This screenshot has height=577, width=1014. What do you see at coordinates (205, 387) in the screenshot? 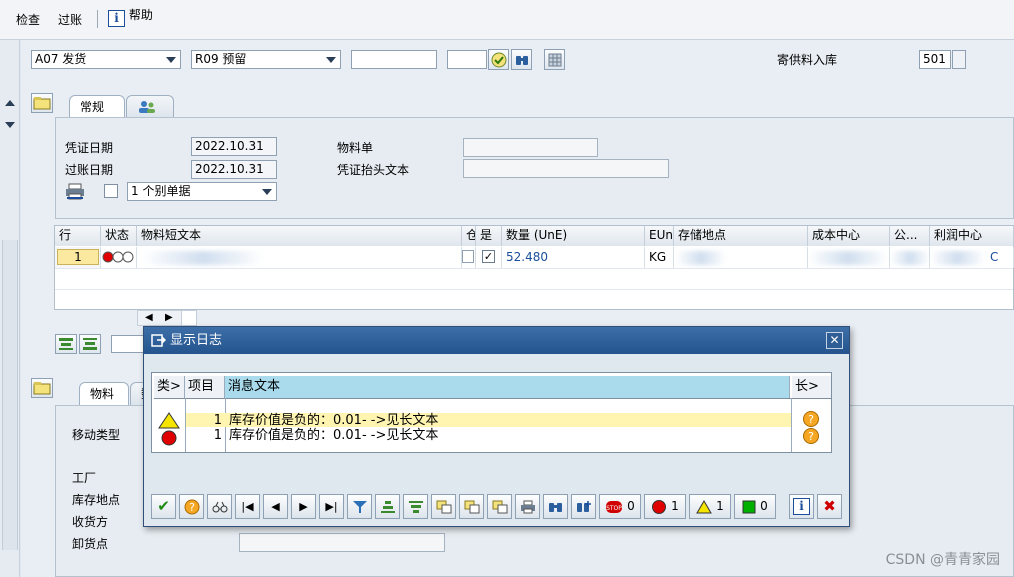
I see `col-header-item: 项目` at bounding box center [205, 387].